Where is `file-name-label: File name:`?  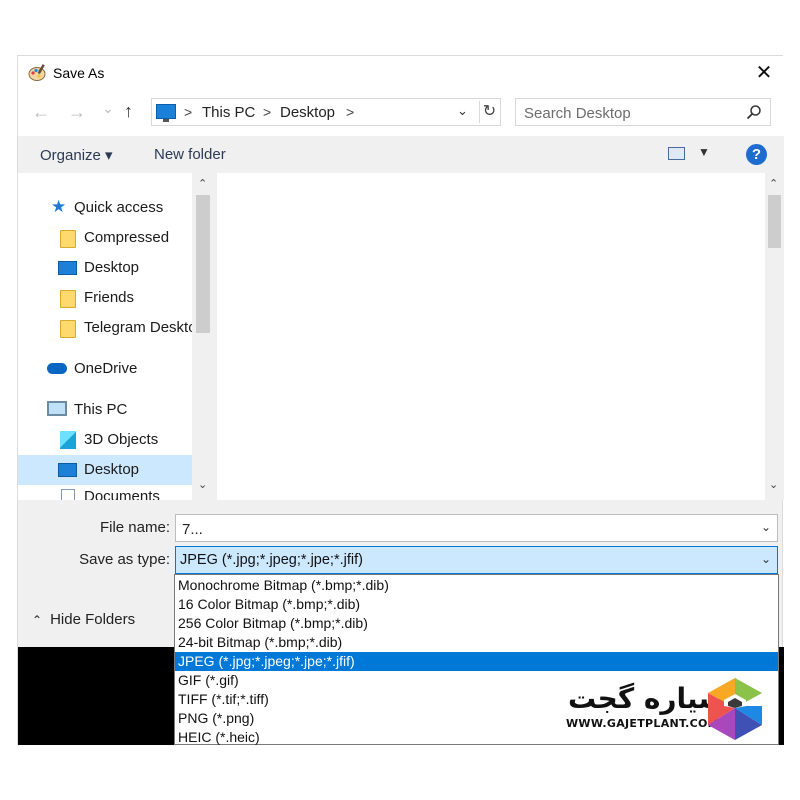
file-name-label: File name: is located at coordinates (134, 527).